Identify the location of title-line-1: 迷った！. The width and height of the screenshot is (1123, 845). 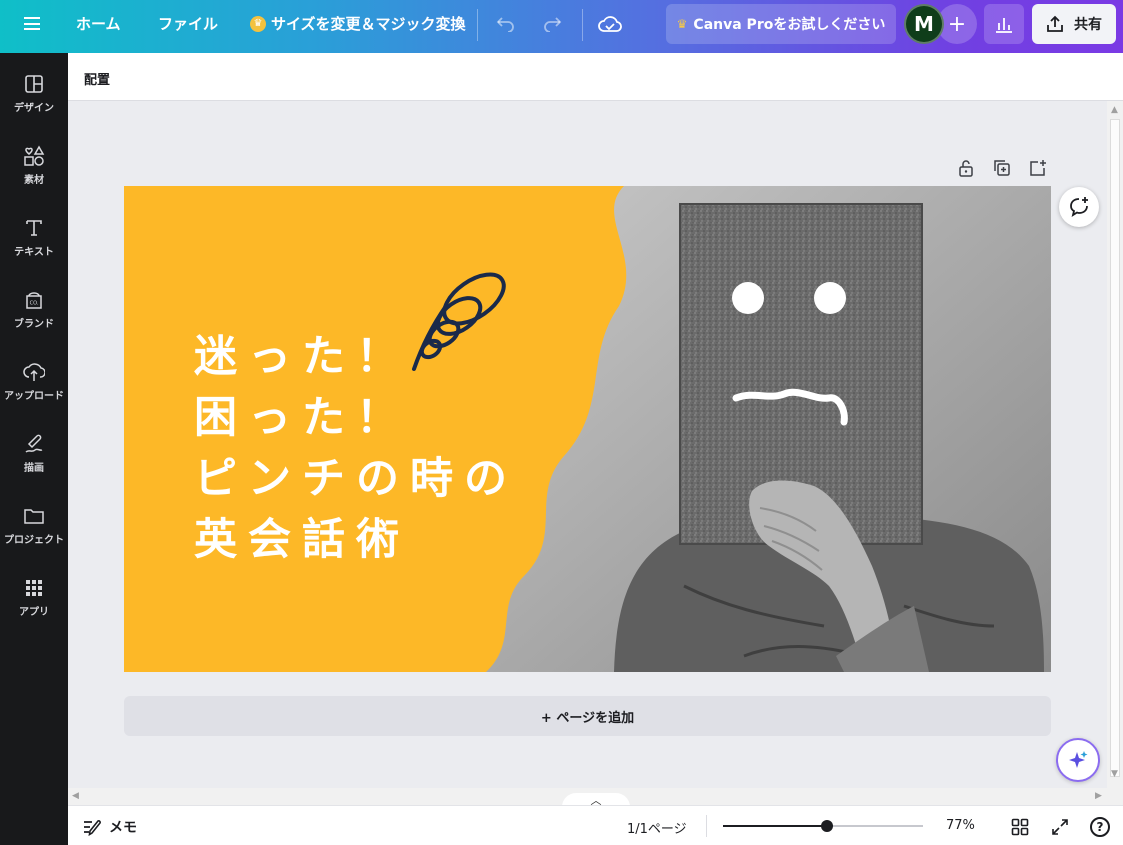
(302, 357).